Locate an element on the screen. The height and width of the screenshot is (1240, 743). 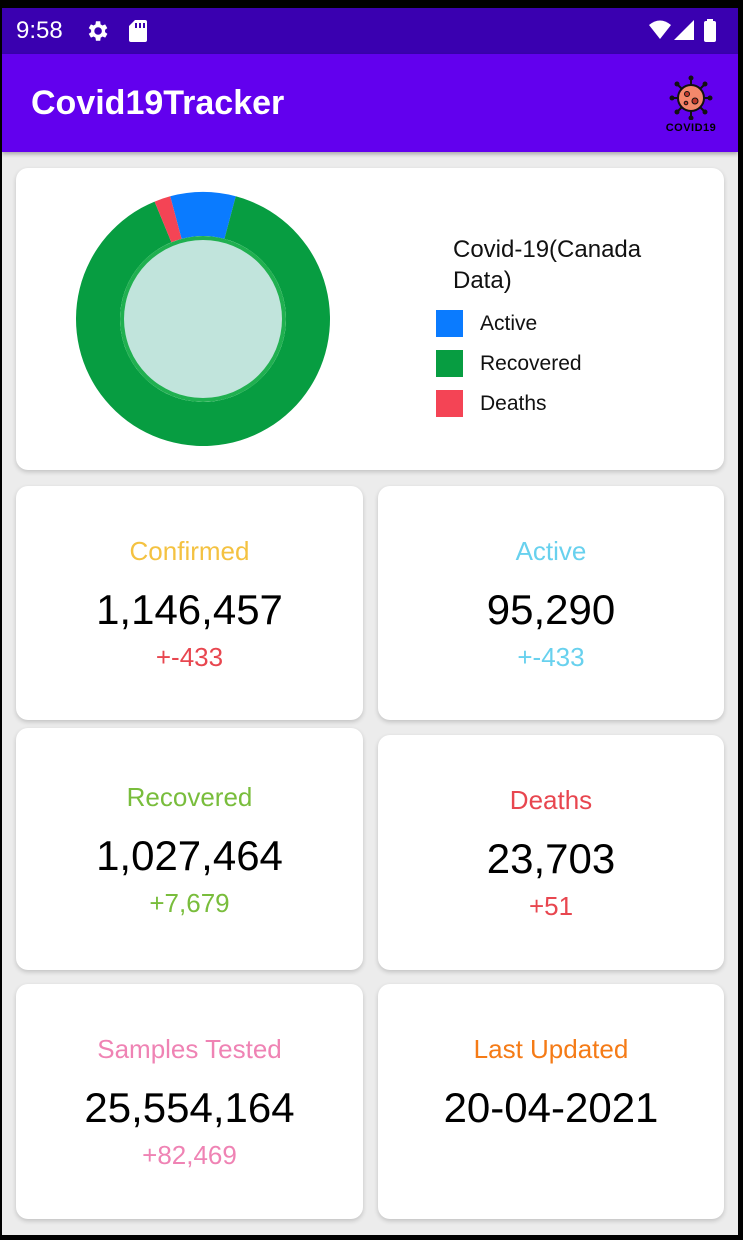
recovered-label: Recovered is located at coordinates (189, 797).